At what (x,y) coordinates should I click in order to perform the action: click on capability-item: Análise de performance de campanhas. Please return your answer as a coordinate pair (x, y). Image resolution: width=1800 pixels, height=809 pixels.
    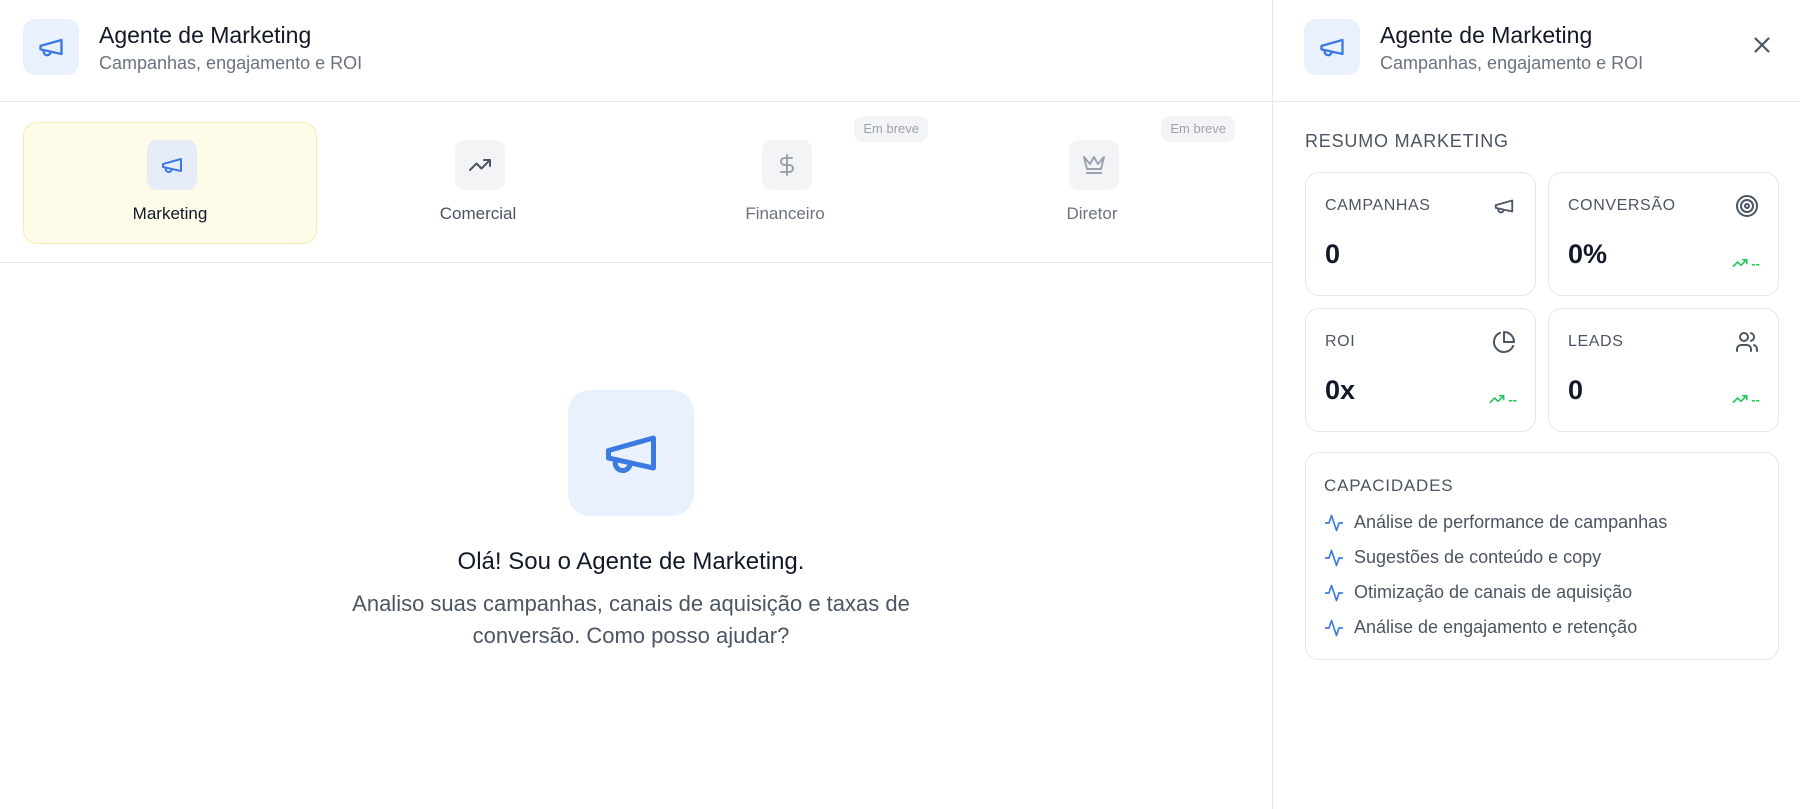
    Looking at the image, I should click on (1495, 522).